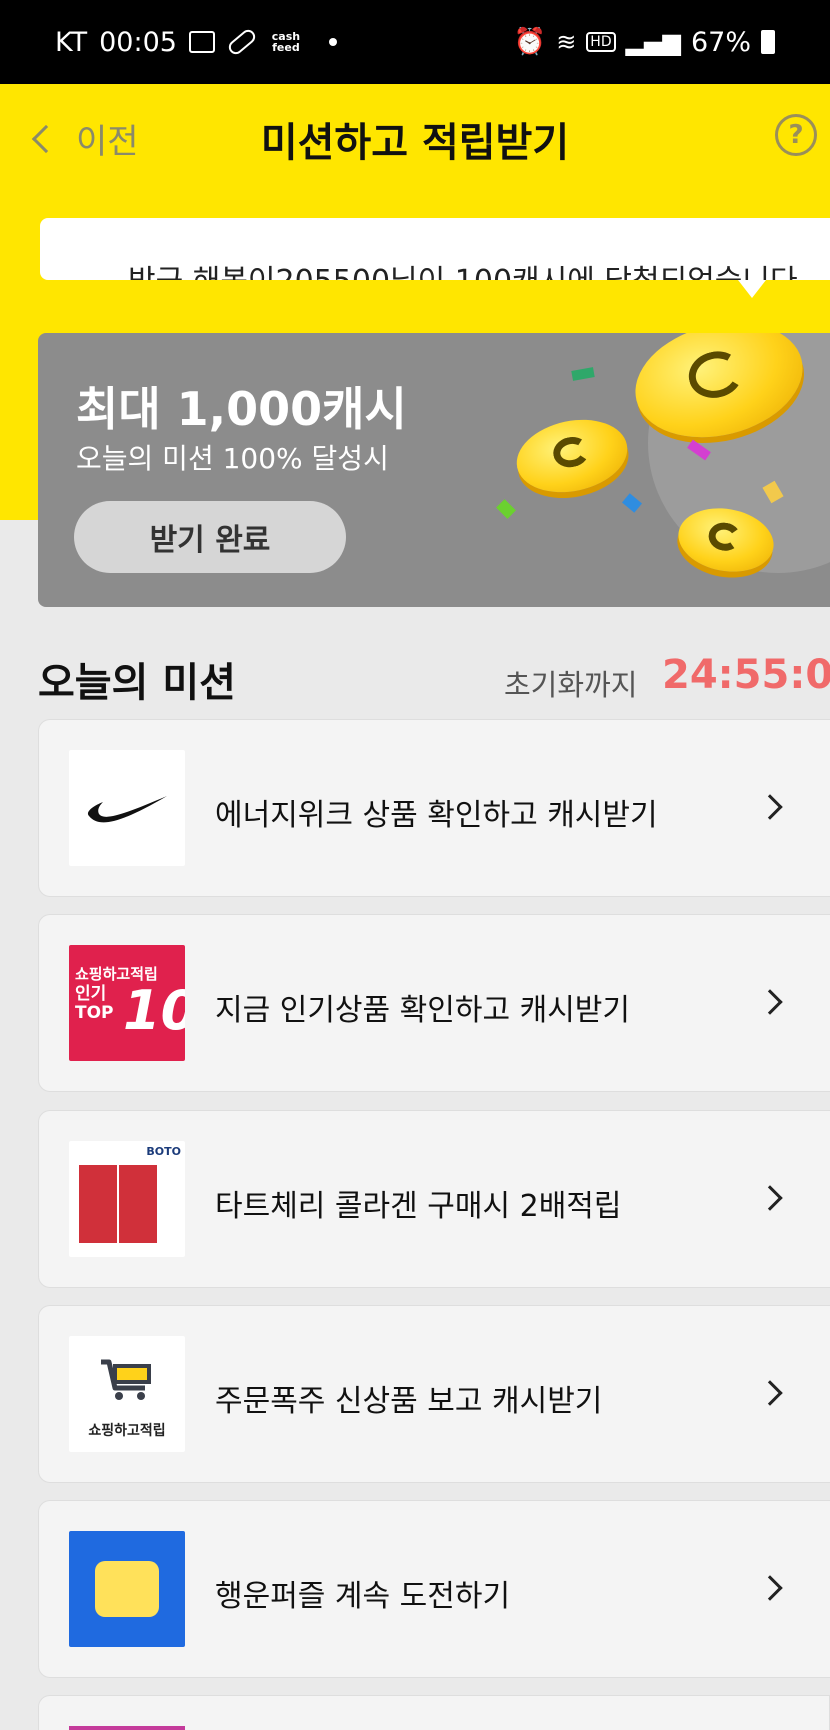  Describe the element at coordinates (127, 1431) in the screenshot. I see `thumb-text: 쇼핑하고적립` at that location.